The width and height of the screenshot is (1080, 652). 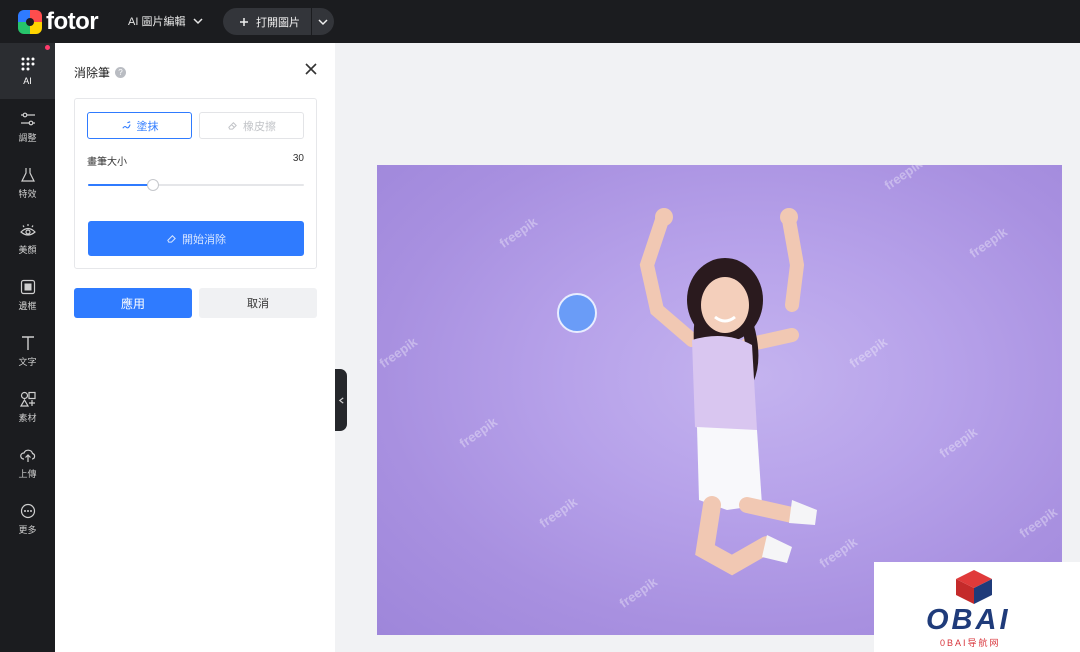 I want to click on text-icon, so click(x=27, y=342).